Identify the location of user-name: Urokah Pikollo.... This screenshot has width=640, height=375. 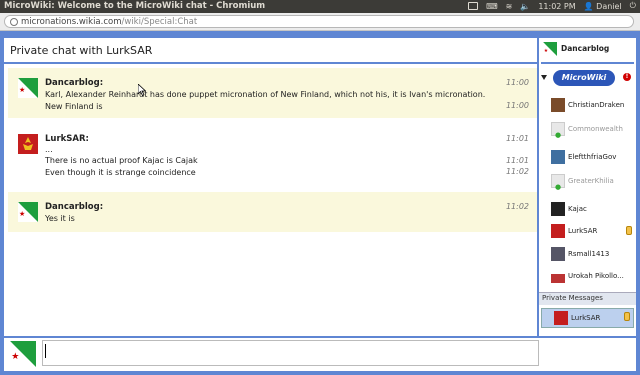
(596, 276).